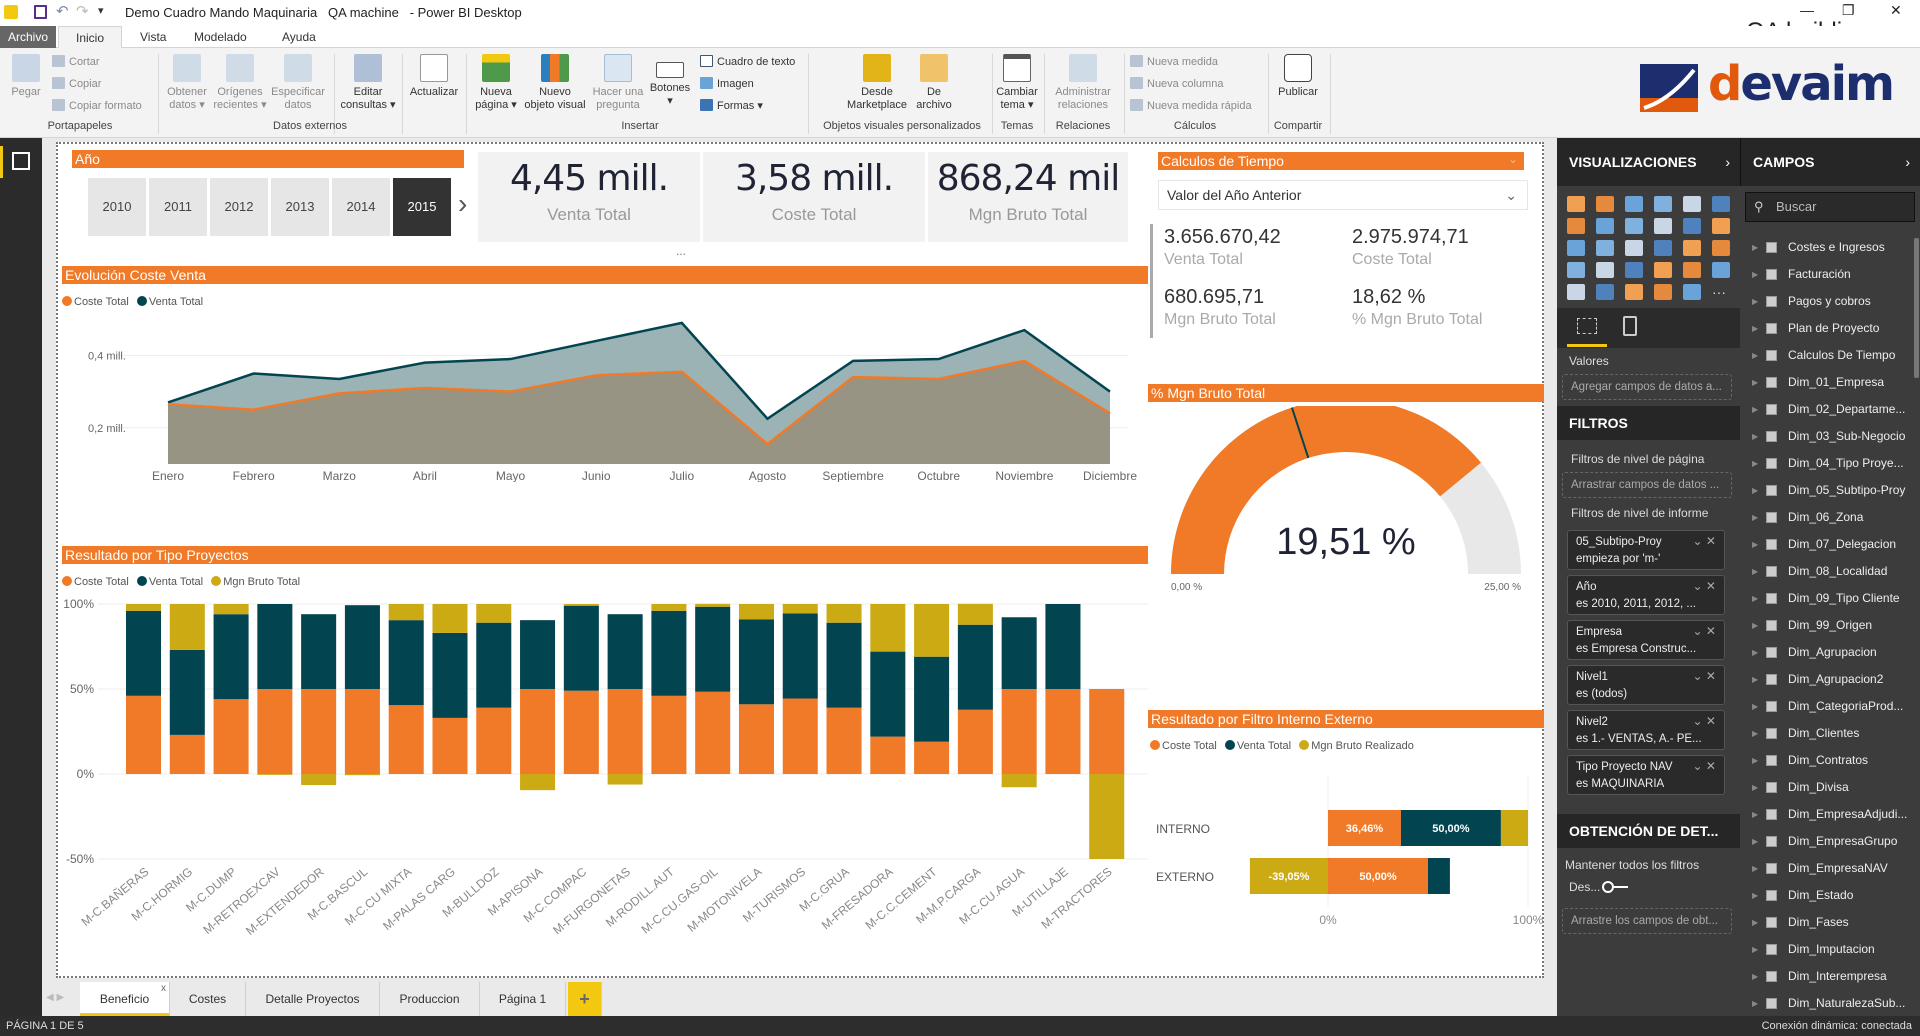  I want to click on restore-button: ❐, so click(1848, 10).